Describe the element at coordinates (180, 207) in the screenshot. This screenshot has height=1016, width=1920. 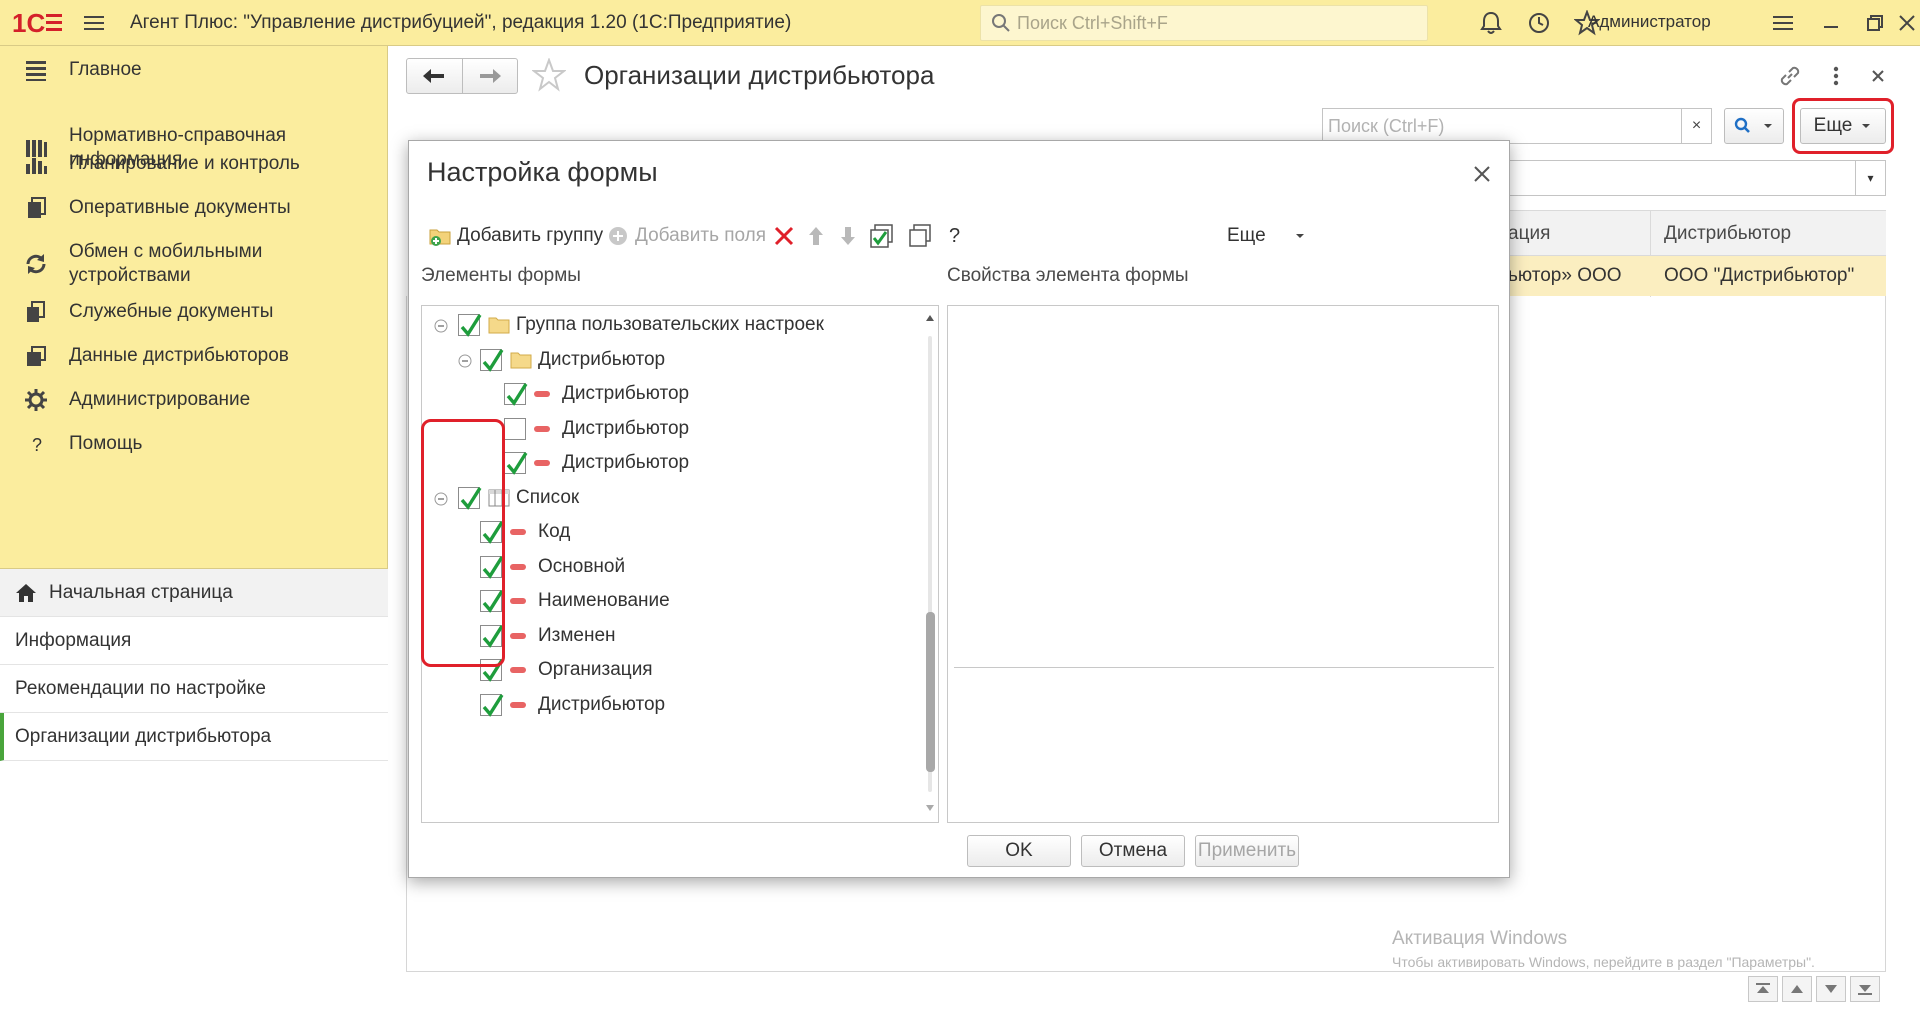
I see `sidebar-item-label: Оперативные документы` at that location.